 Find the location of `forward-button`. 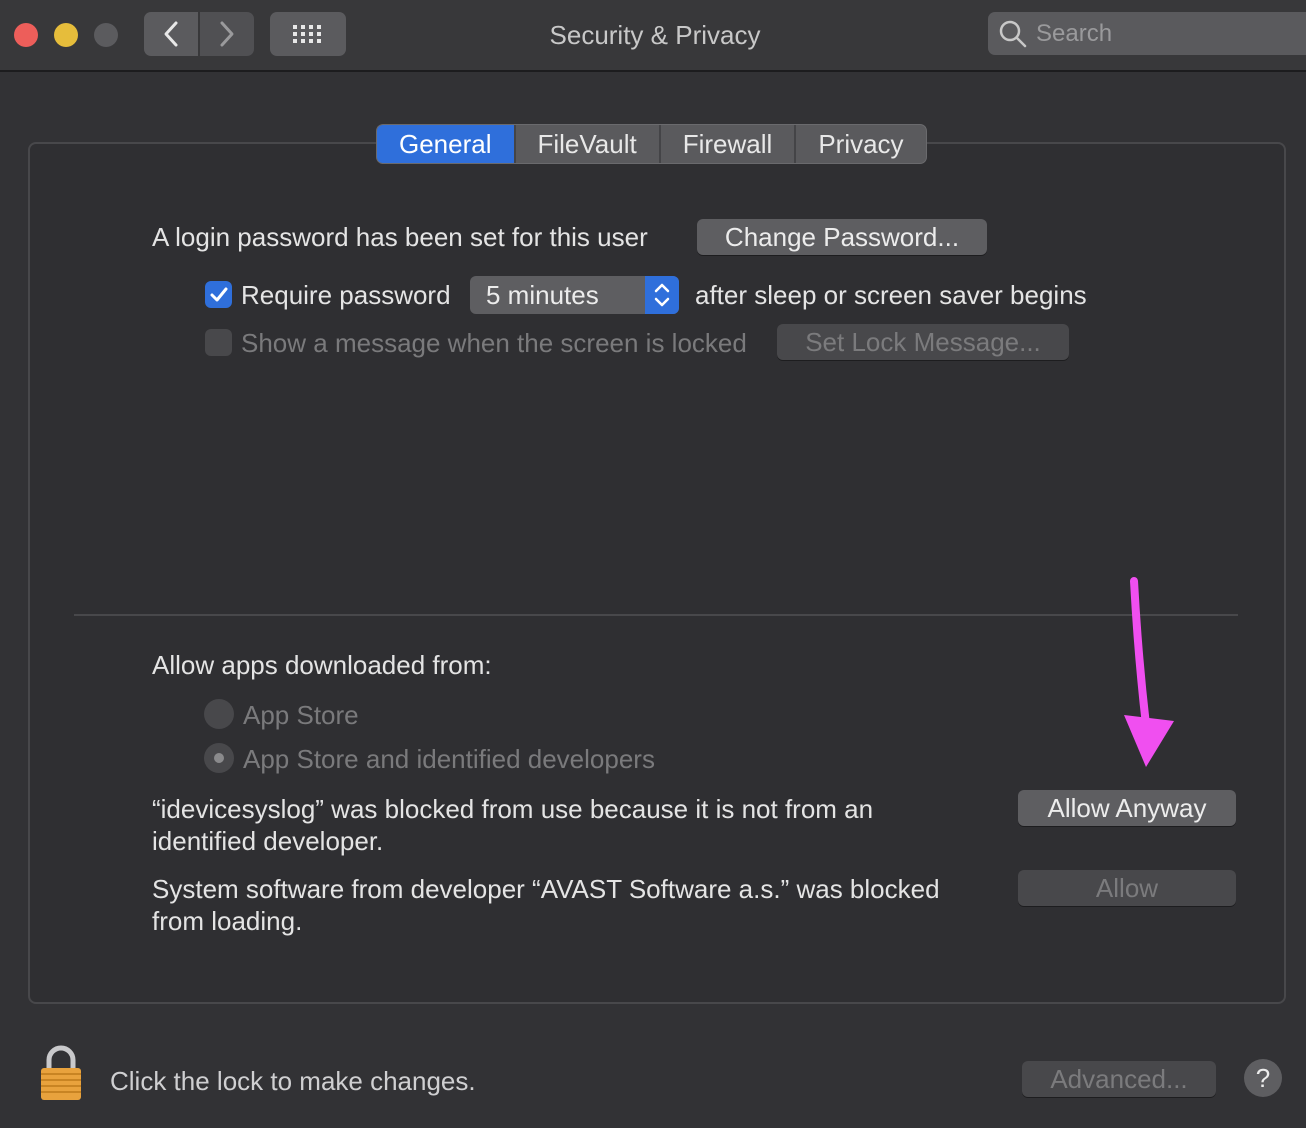

forward-button is located at coordinates (227, 34).